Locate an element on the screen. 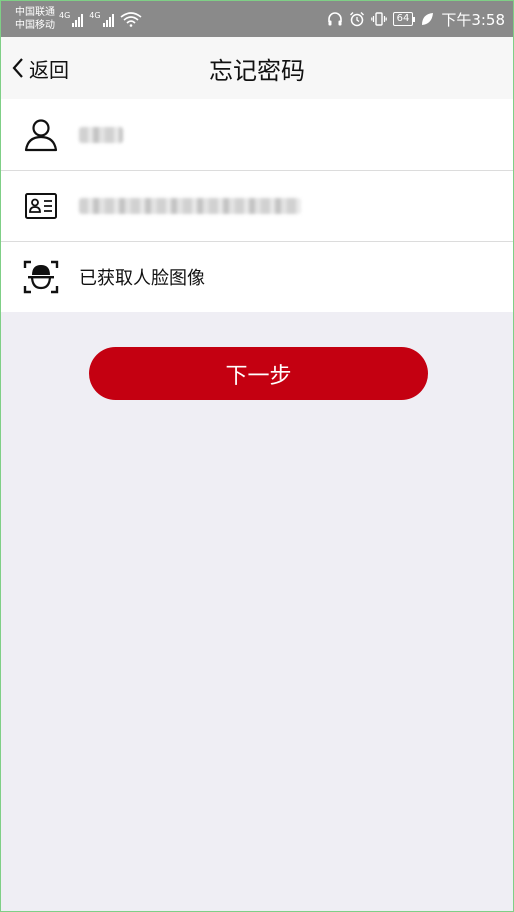 The width and height of the screenshot is (514, 912). network-1-label: 4G is located at coordinates (65, 15).